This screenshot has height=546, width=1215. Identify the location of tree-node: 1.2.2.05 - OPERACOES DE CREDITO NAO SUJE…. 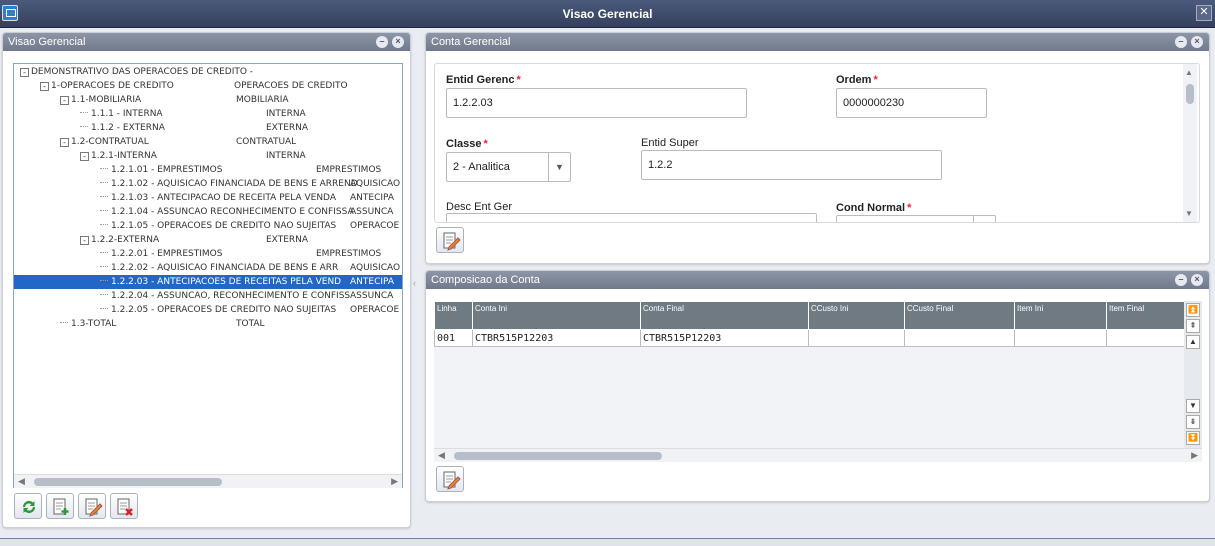
(208, 310).